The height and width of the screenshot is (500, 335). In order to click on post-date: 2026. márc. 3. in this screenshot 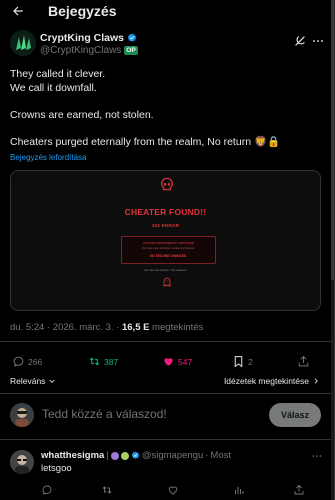, I will do `click(83, 327)`.